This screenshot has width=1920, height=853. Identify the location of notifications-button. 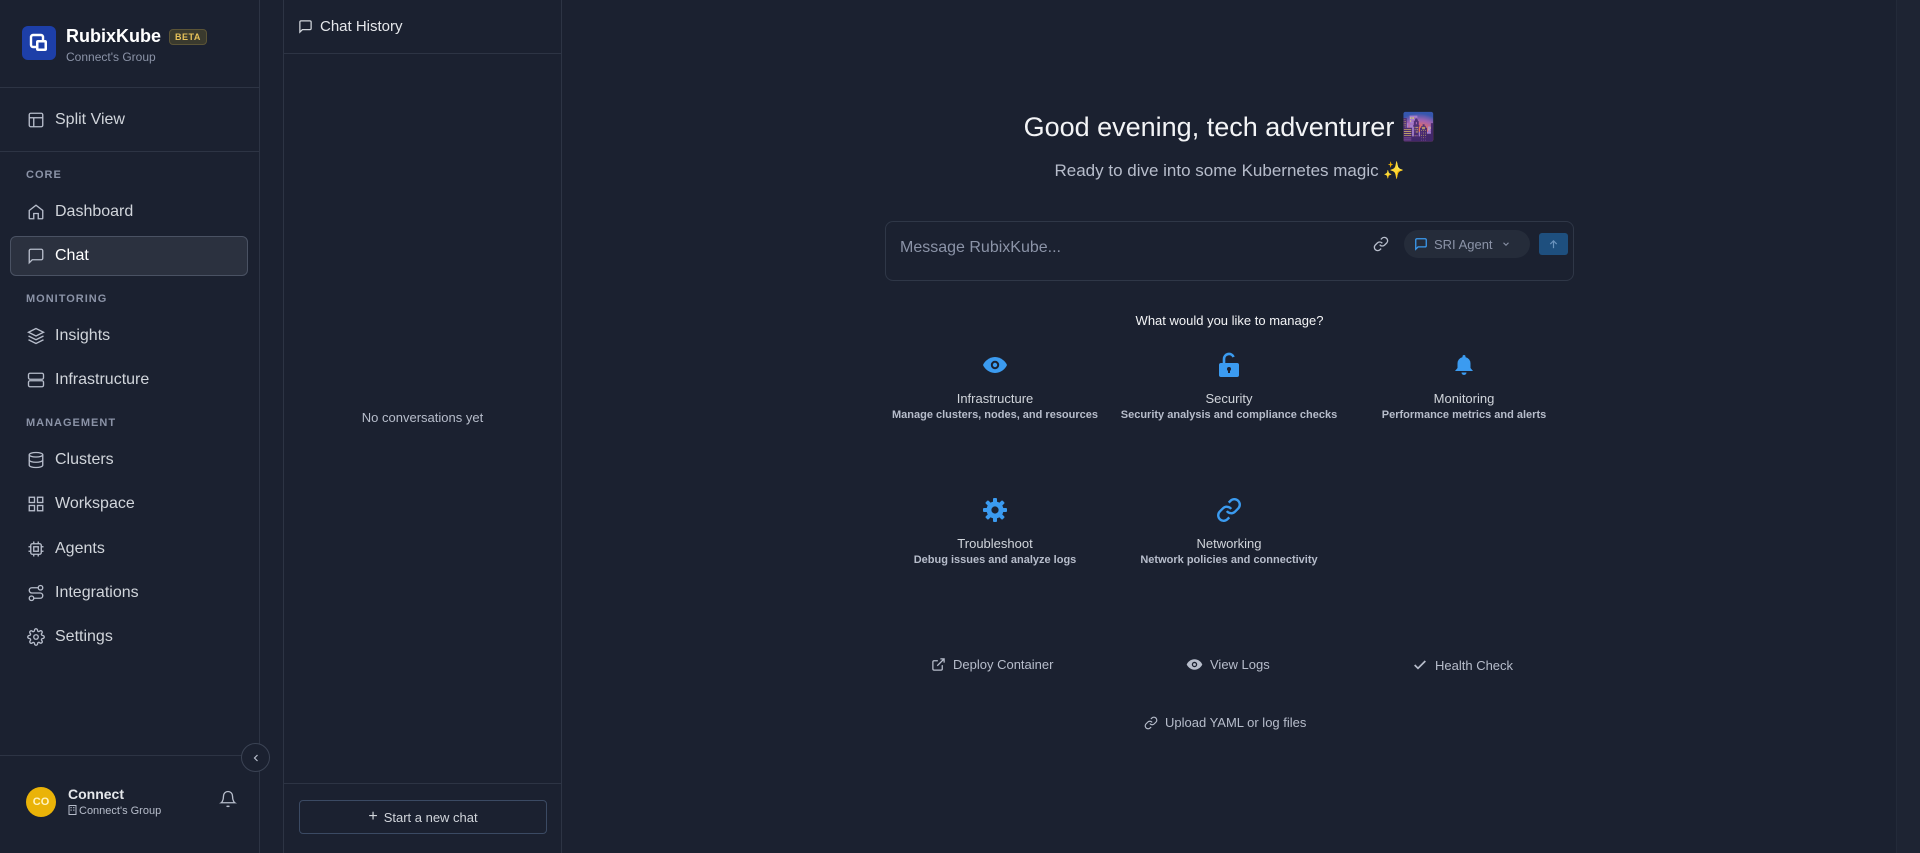
(228, 801).